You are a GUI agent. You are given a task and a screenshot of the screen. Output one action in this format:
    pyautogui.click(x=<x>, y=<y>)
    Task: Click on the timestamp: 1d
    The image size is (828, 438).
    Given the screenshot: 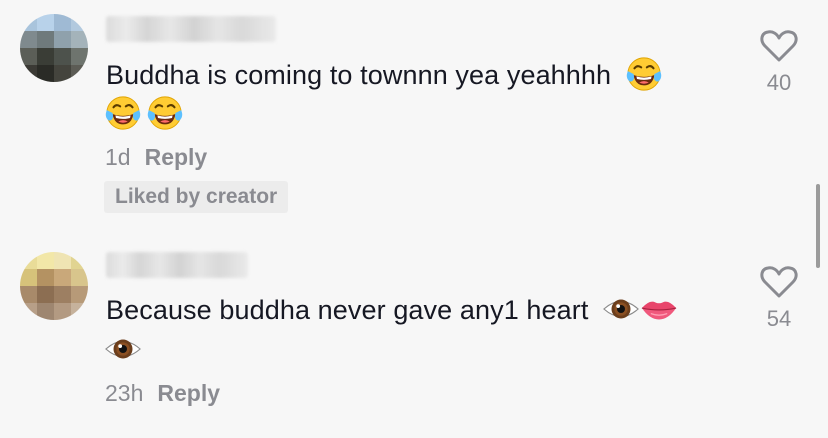 What is the action you would take?
    pyautogui.click(x=118, y=157)
    